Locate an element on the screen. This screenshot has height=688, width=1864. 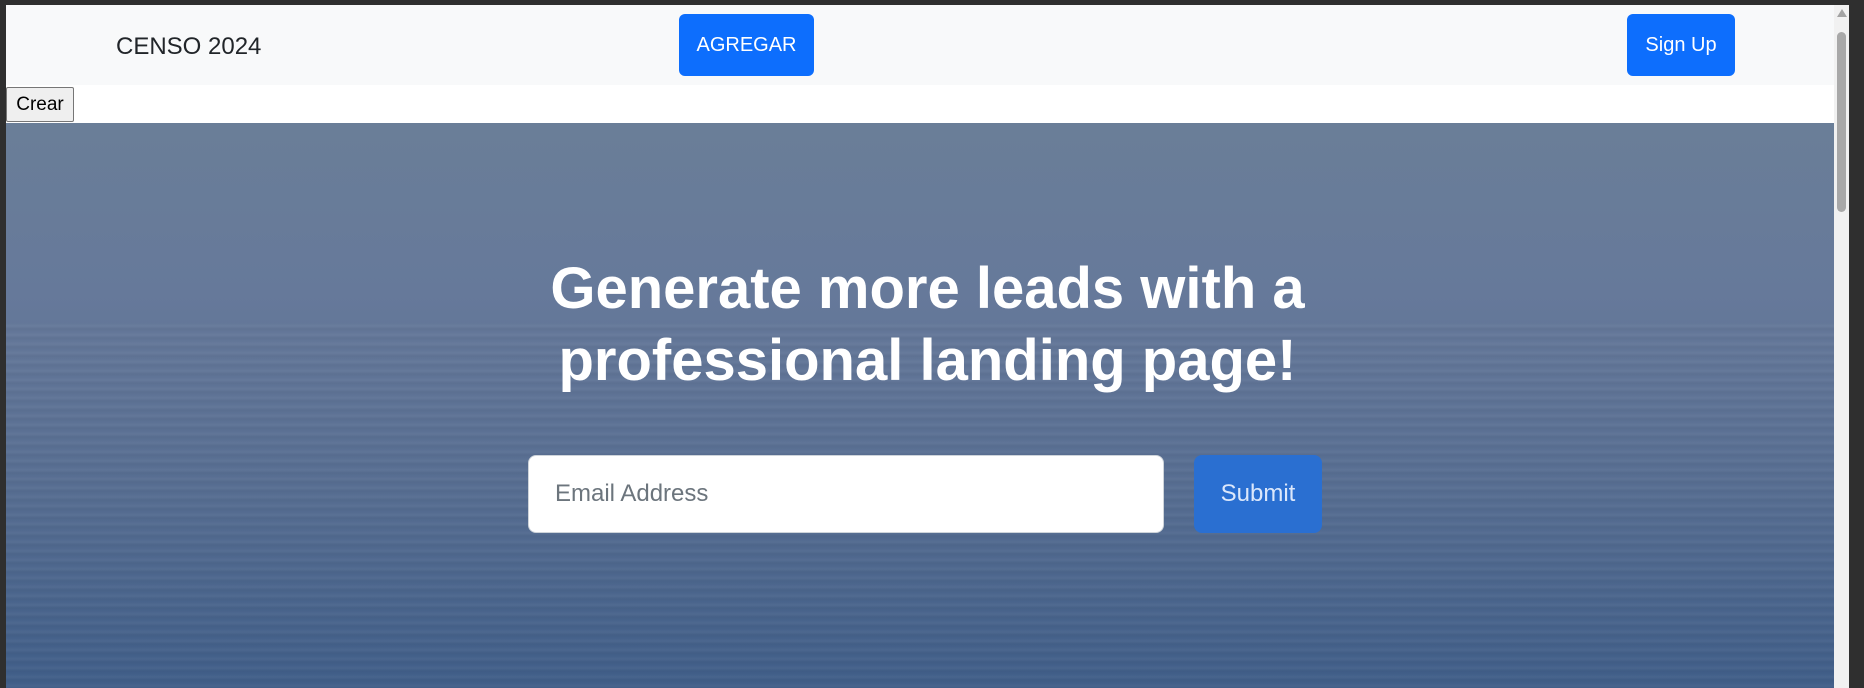
hero-headline-line-1: Generate more leads with a is located at coordinates (927, 288).